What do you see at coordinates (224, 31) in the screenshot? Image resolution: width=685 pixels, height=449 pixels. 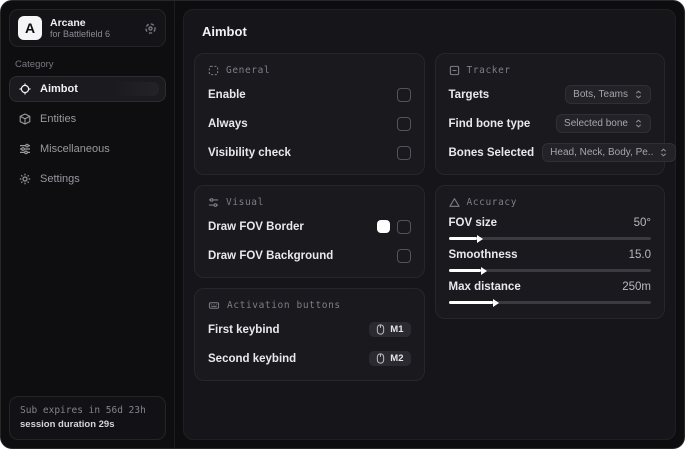 I see `page-title: Aimbot` at bounding box center [224, 31].